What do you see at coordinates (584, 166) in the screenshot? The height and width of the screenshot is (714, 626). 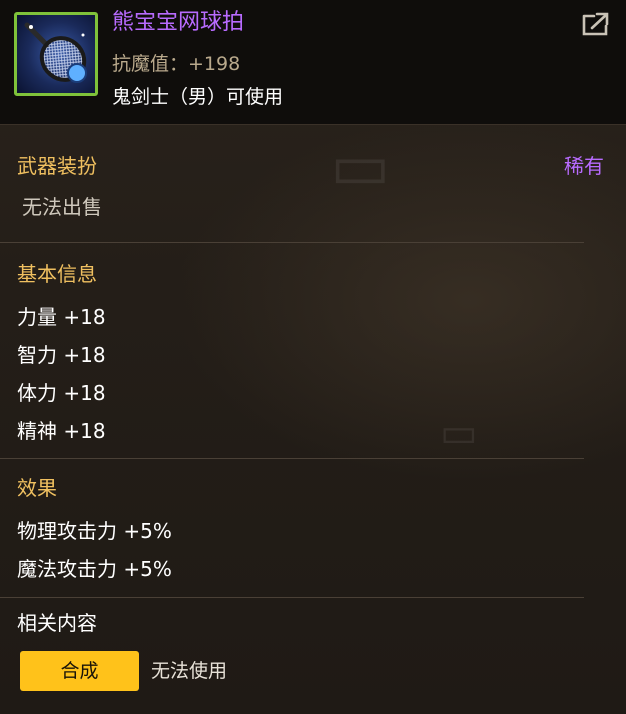 I see `rarity-label: 稀有` at bounding box center [584, 166].